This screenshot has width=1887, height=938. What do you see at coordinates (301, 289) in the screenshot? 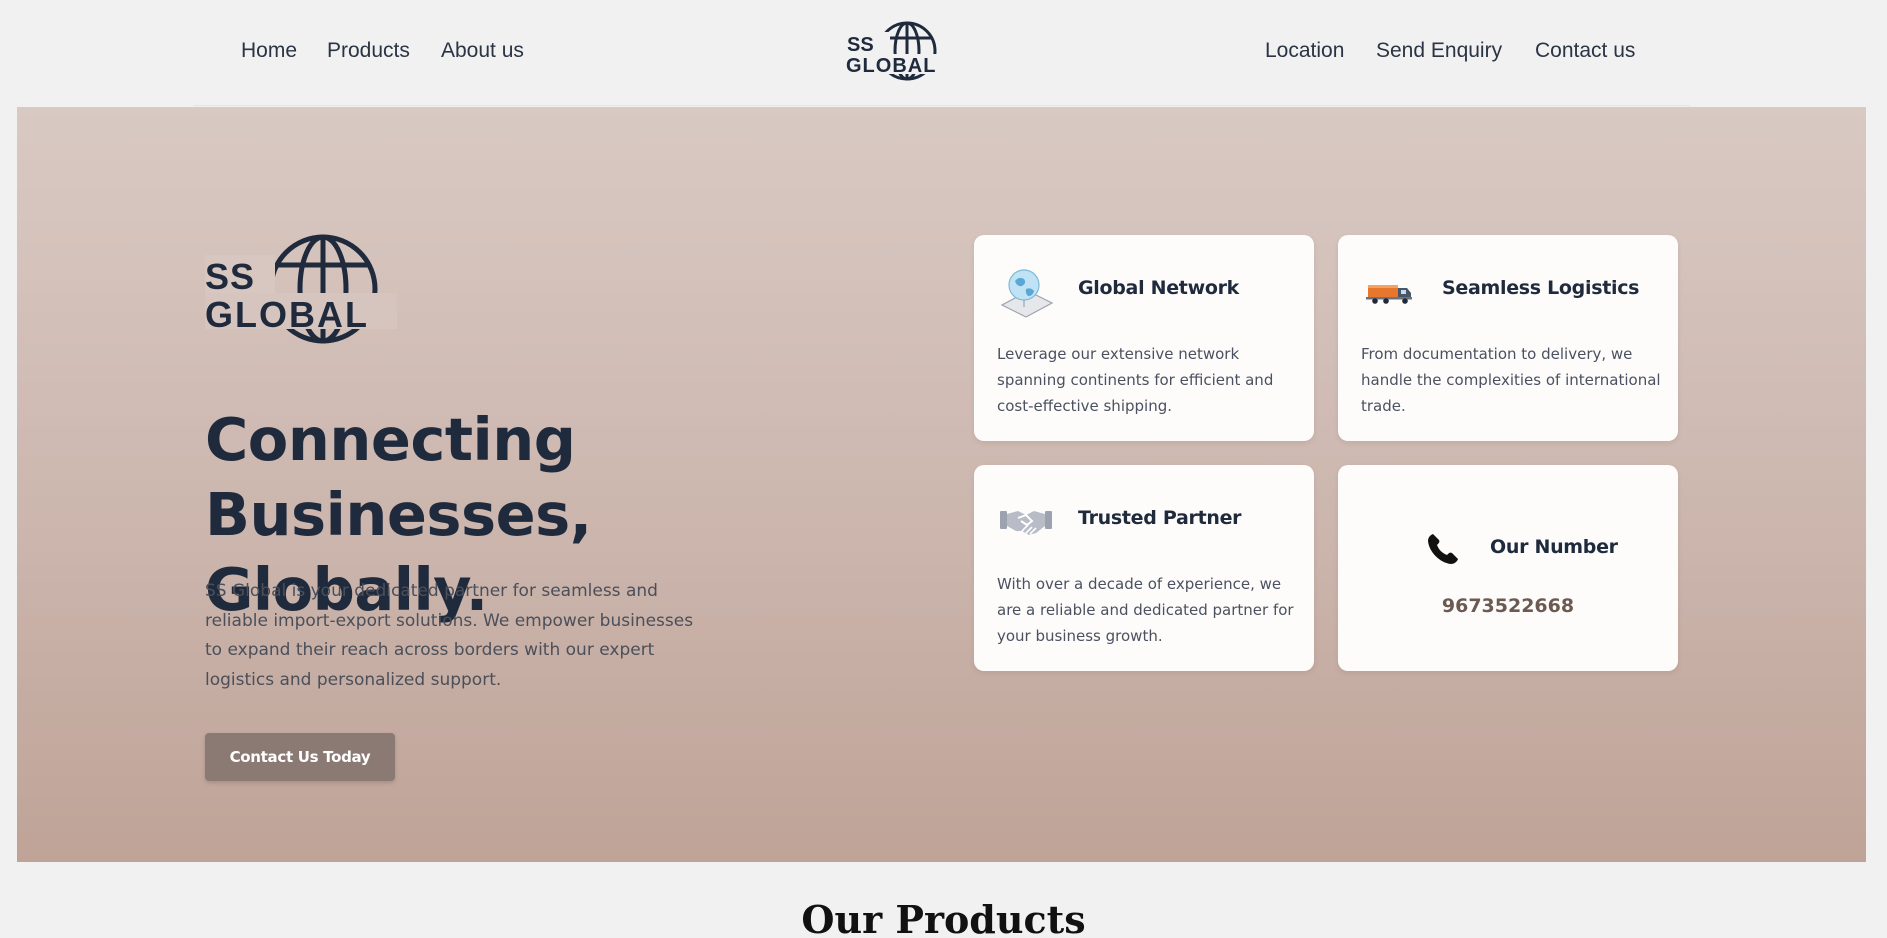
I see `hero-logo: SS GLOBAL` at bounding box center [301, 289].